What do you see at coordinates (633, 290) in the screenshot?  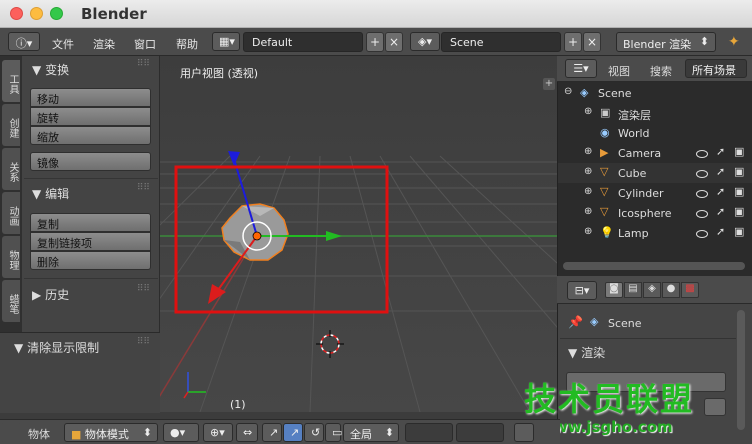 I see `render-layers-tab-icon: ▤` at bounding box center [633, 290].